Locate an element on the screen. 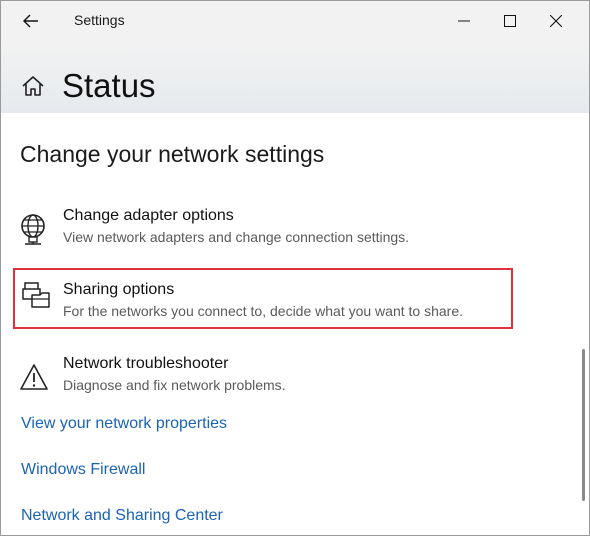 The image size is (590, 536). home-icon is located at coordinates (33, 86).